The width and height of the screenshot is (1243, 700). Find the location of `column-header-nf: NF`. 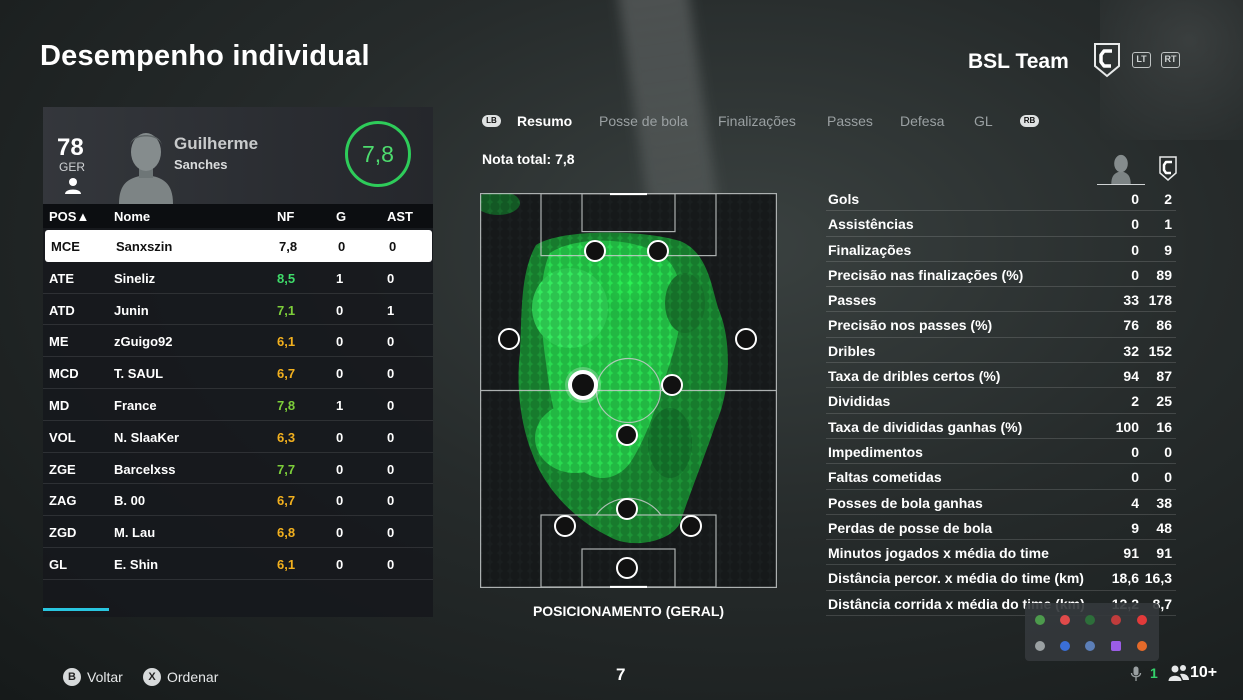

column-header-nf: NF is located at coordinates (285, 216).